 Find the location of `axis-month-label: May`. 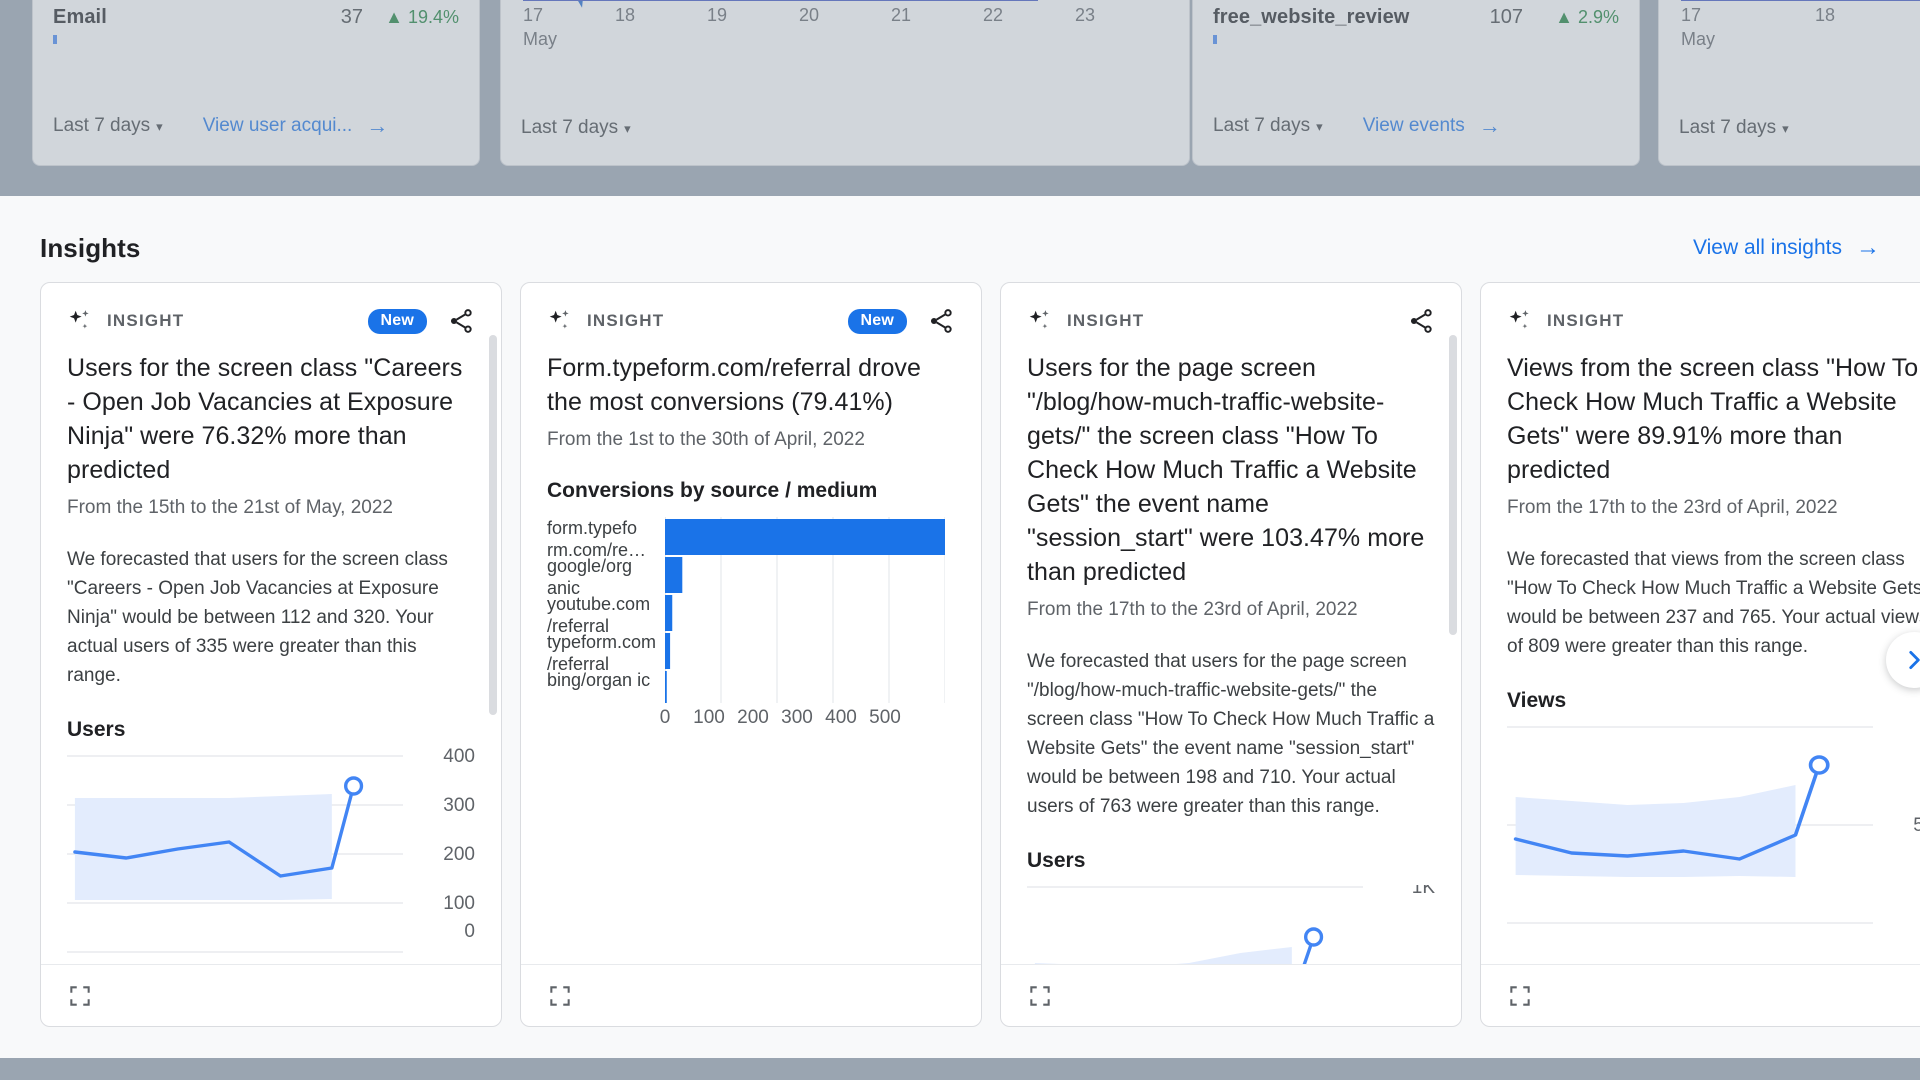

axis-month-label: May is located at coordinates (1698, 39).